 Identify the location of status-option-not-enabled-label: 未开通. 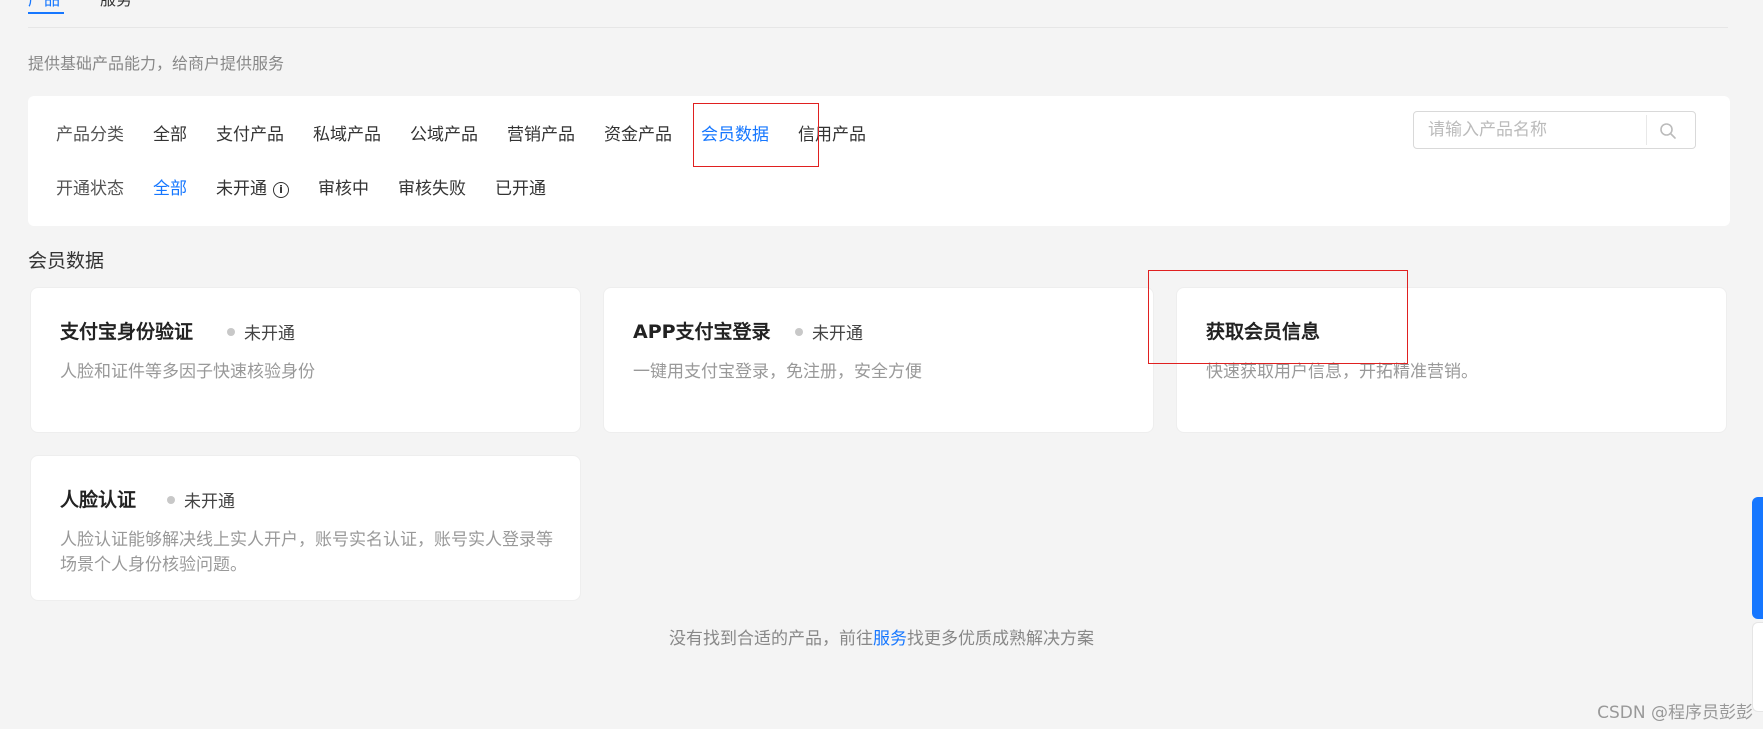
(241, 188).